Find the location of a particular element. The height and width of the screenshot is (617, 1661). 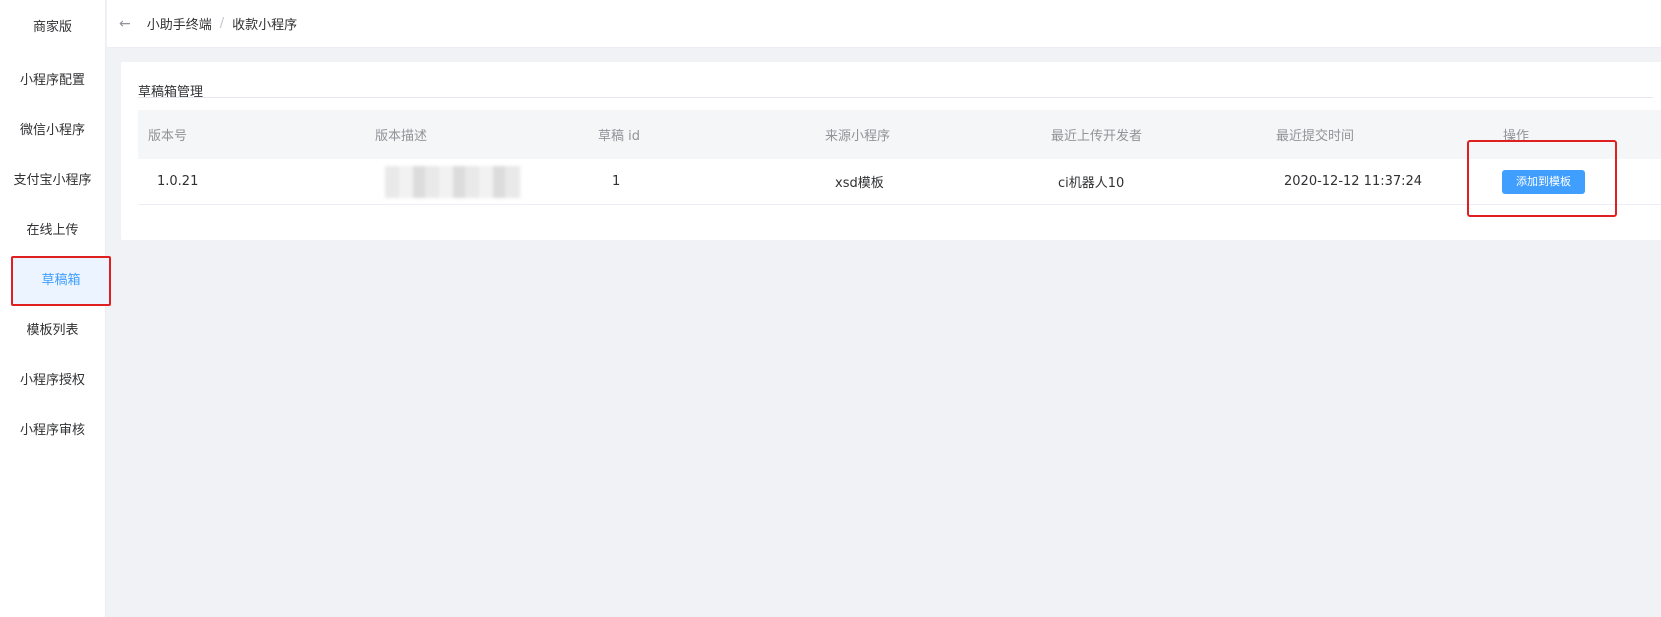

sidebar-item-mini-program-review: 小程序审核 is located at coordinates (52, 431).